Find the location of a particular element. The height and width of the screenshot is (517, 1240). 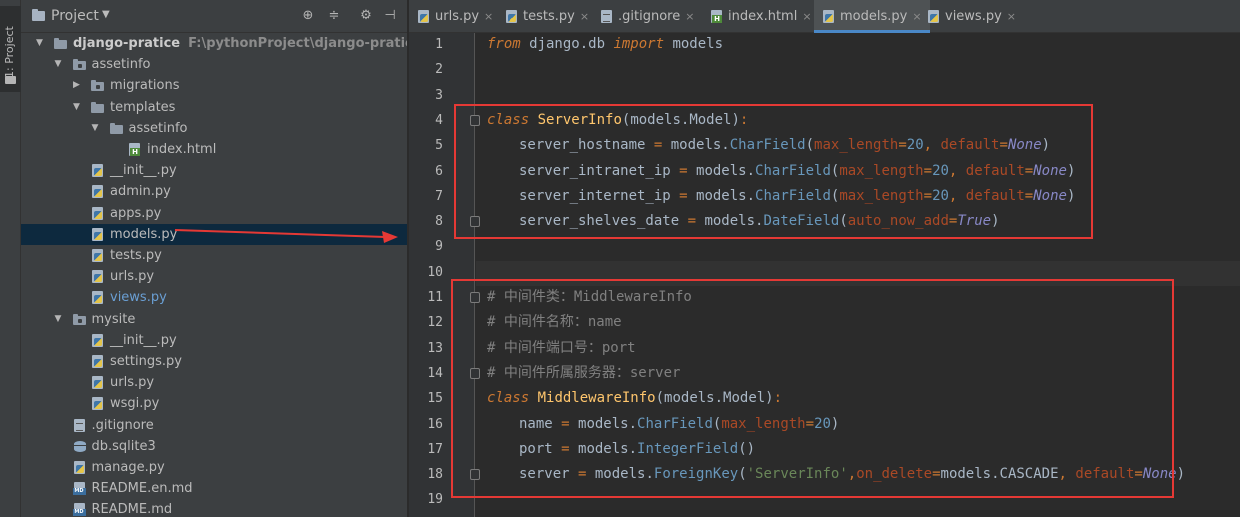

tree-item-label: templates is located at coordinates (143, 107).